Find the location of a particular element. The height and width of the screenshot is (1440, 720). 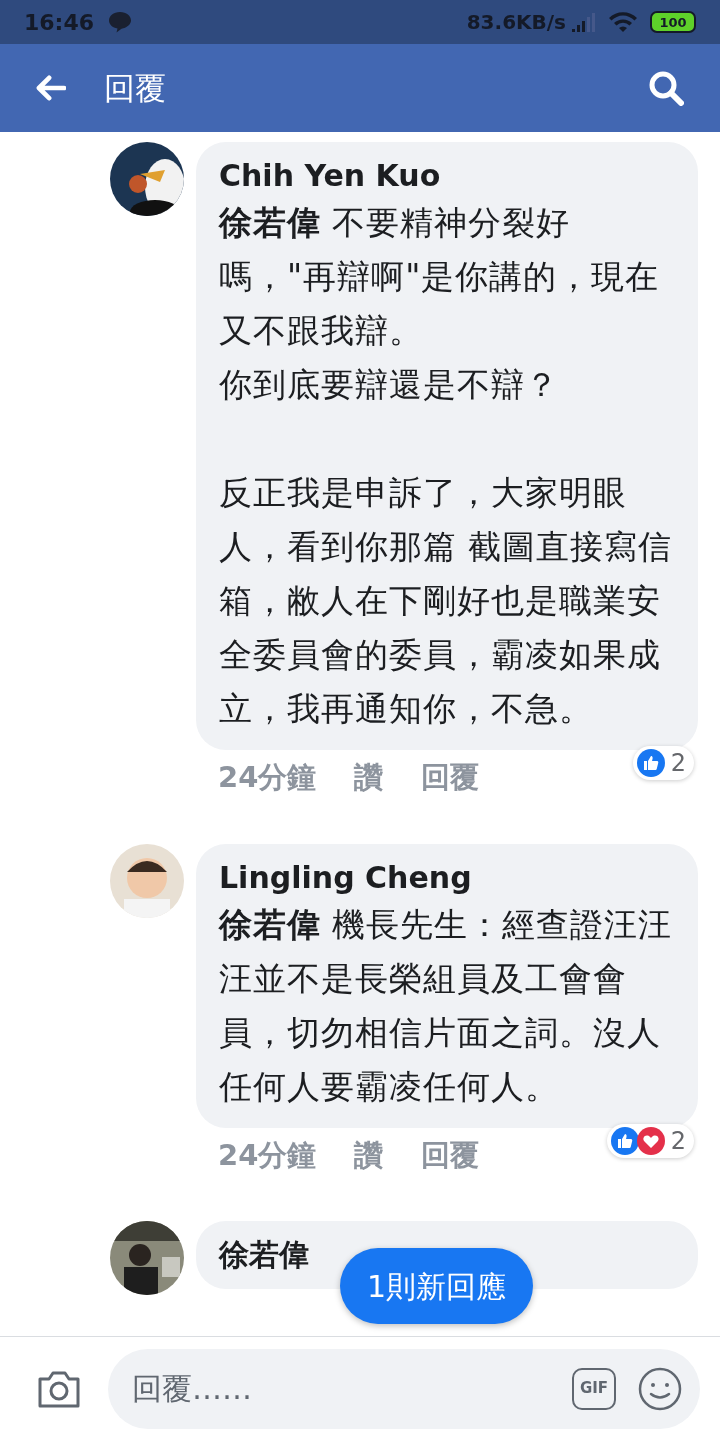

battery-icon: 100 is located at coordinates (673, 22).